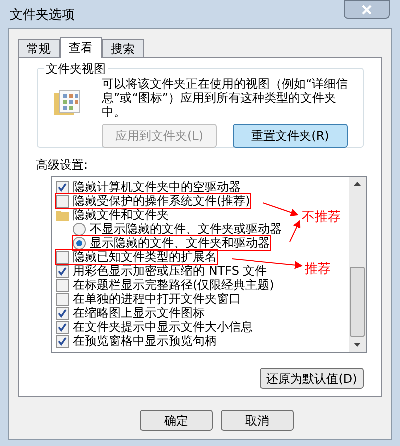  Describe the element at coordinates (321, 218) in the screenshot. I see `annotation-text: 不推荐` at that location.